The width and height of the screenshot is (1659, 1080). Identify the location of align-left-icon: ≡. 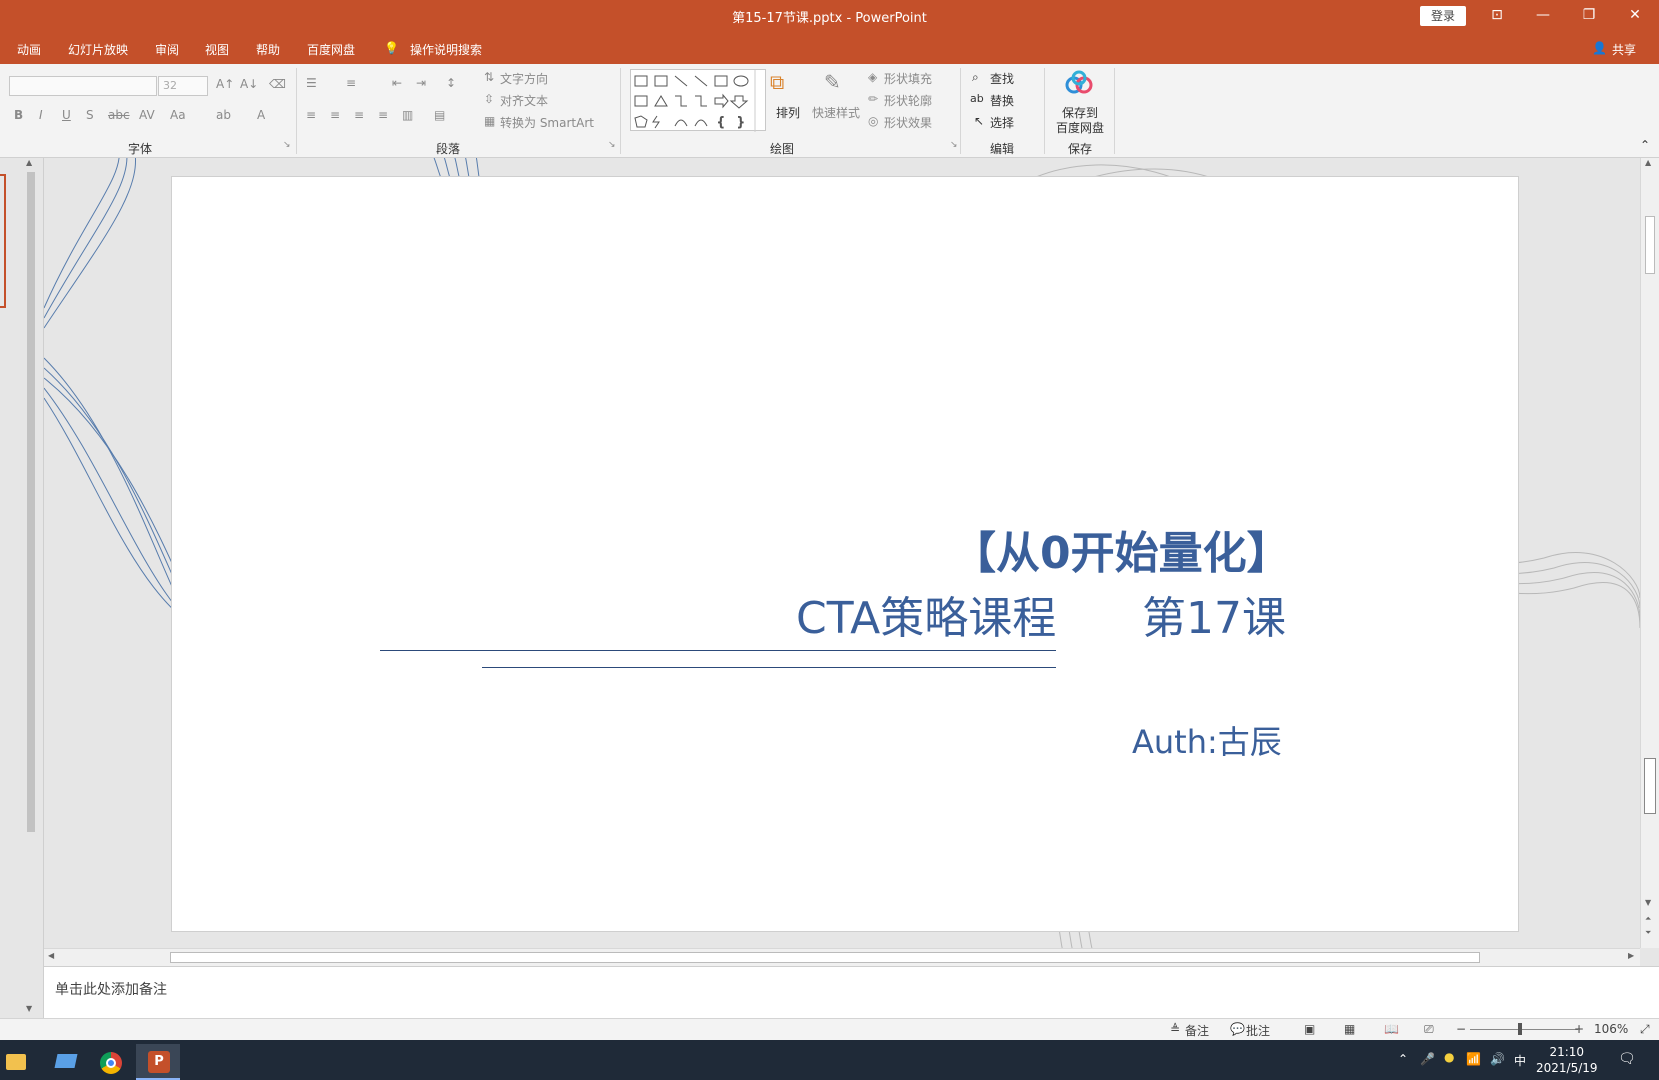
(311, 115).